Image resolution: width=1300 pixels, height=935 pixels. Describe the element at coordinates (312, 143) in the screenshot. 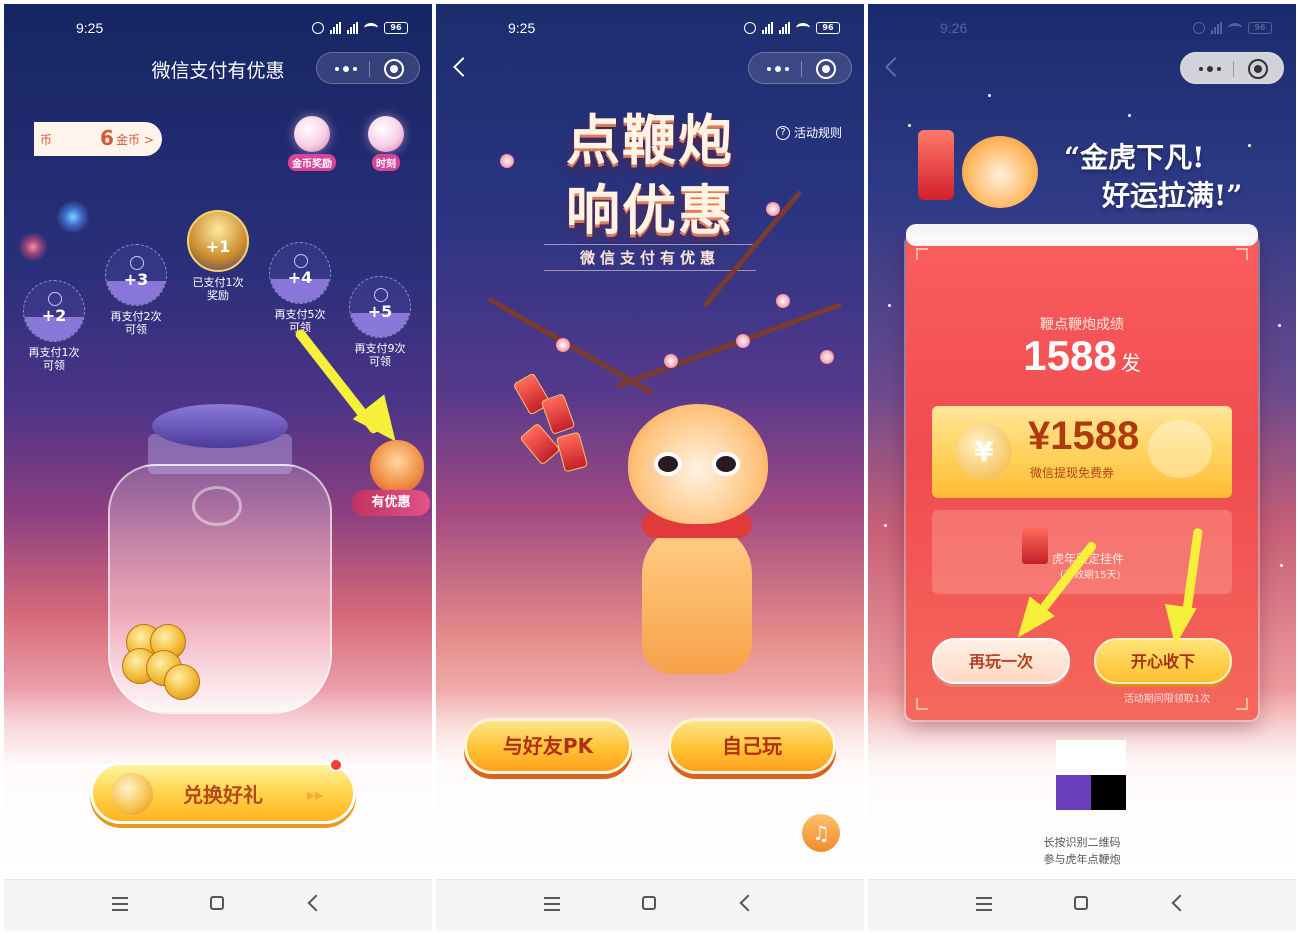

I see `coin-reward-entry: 金币奖励` at that location.